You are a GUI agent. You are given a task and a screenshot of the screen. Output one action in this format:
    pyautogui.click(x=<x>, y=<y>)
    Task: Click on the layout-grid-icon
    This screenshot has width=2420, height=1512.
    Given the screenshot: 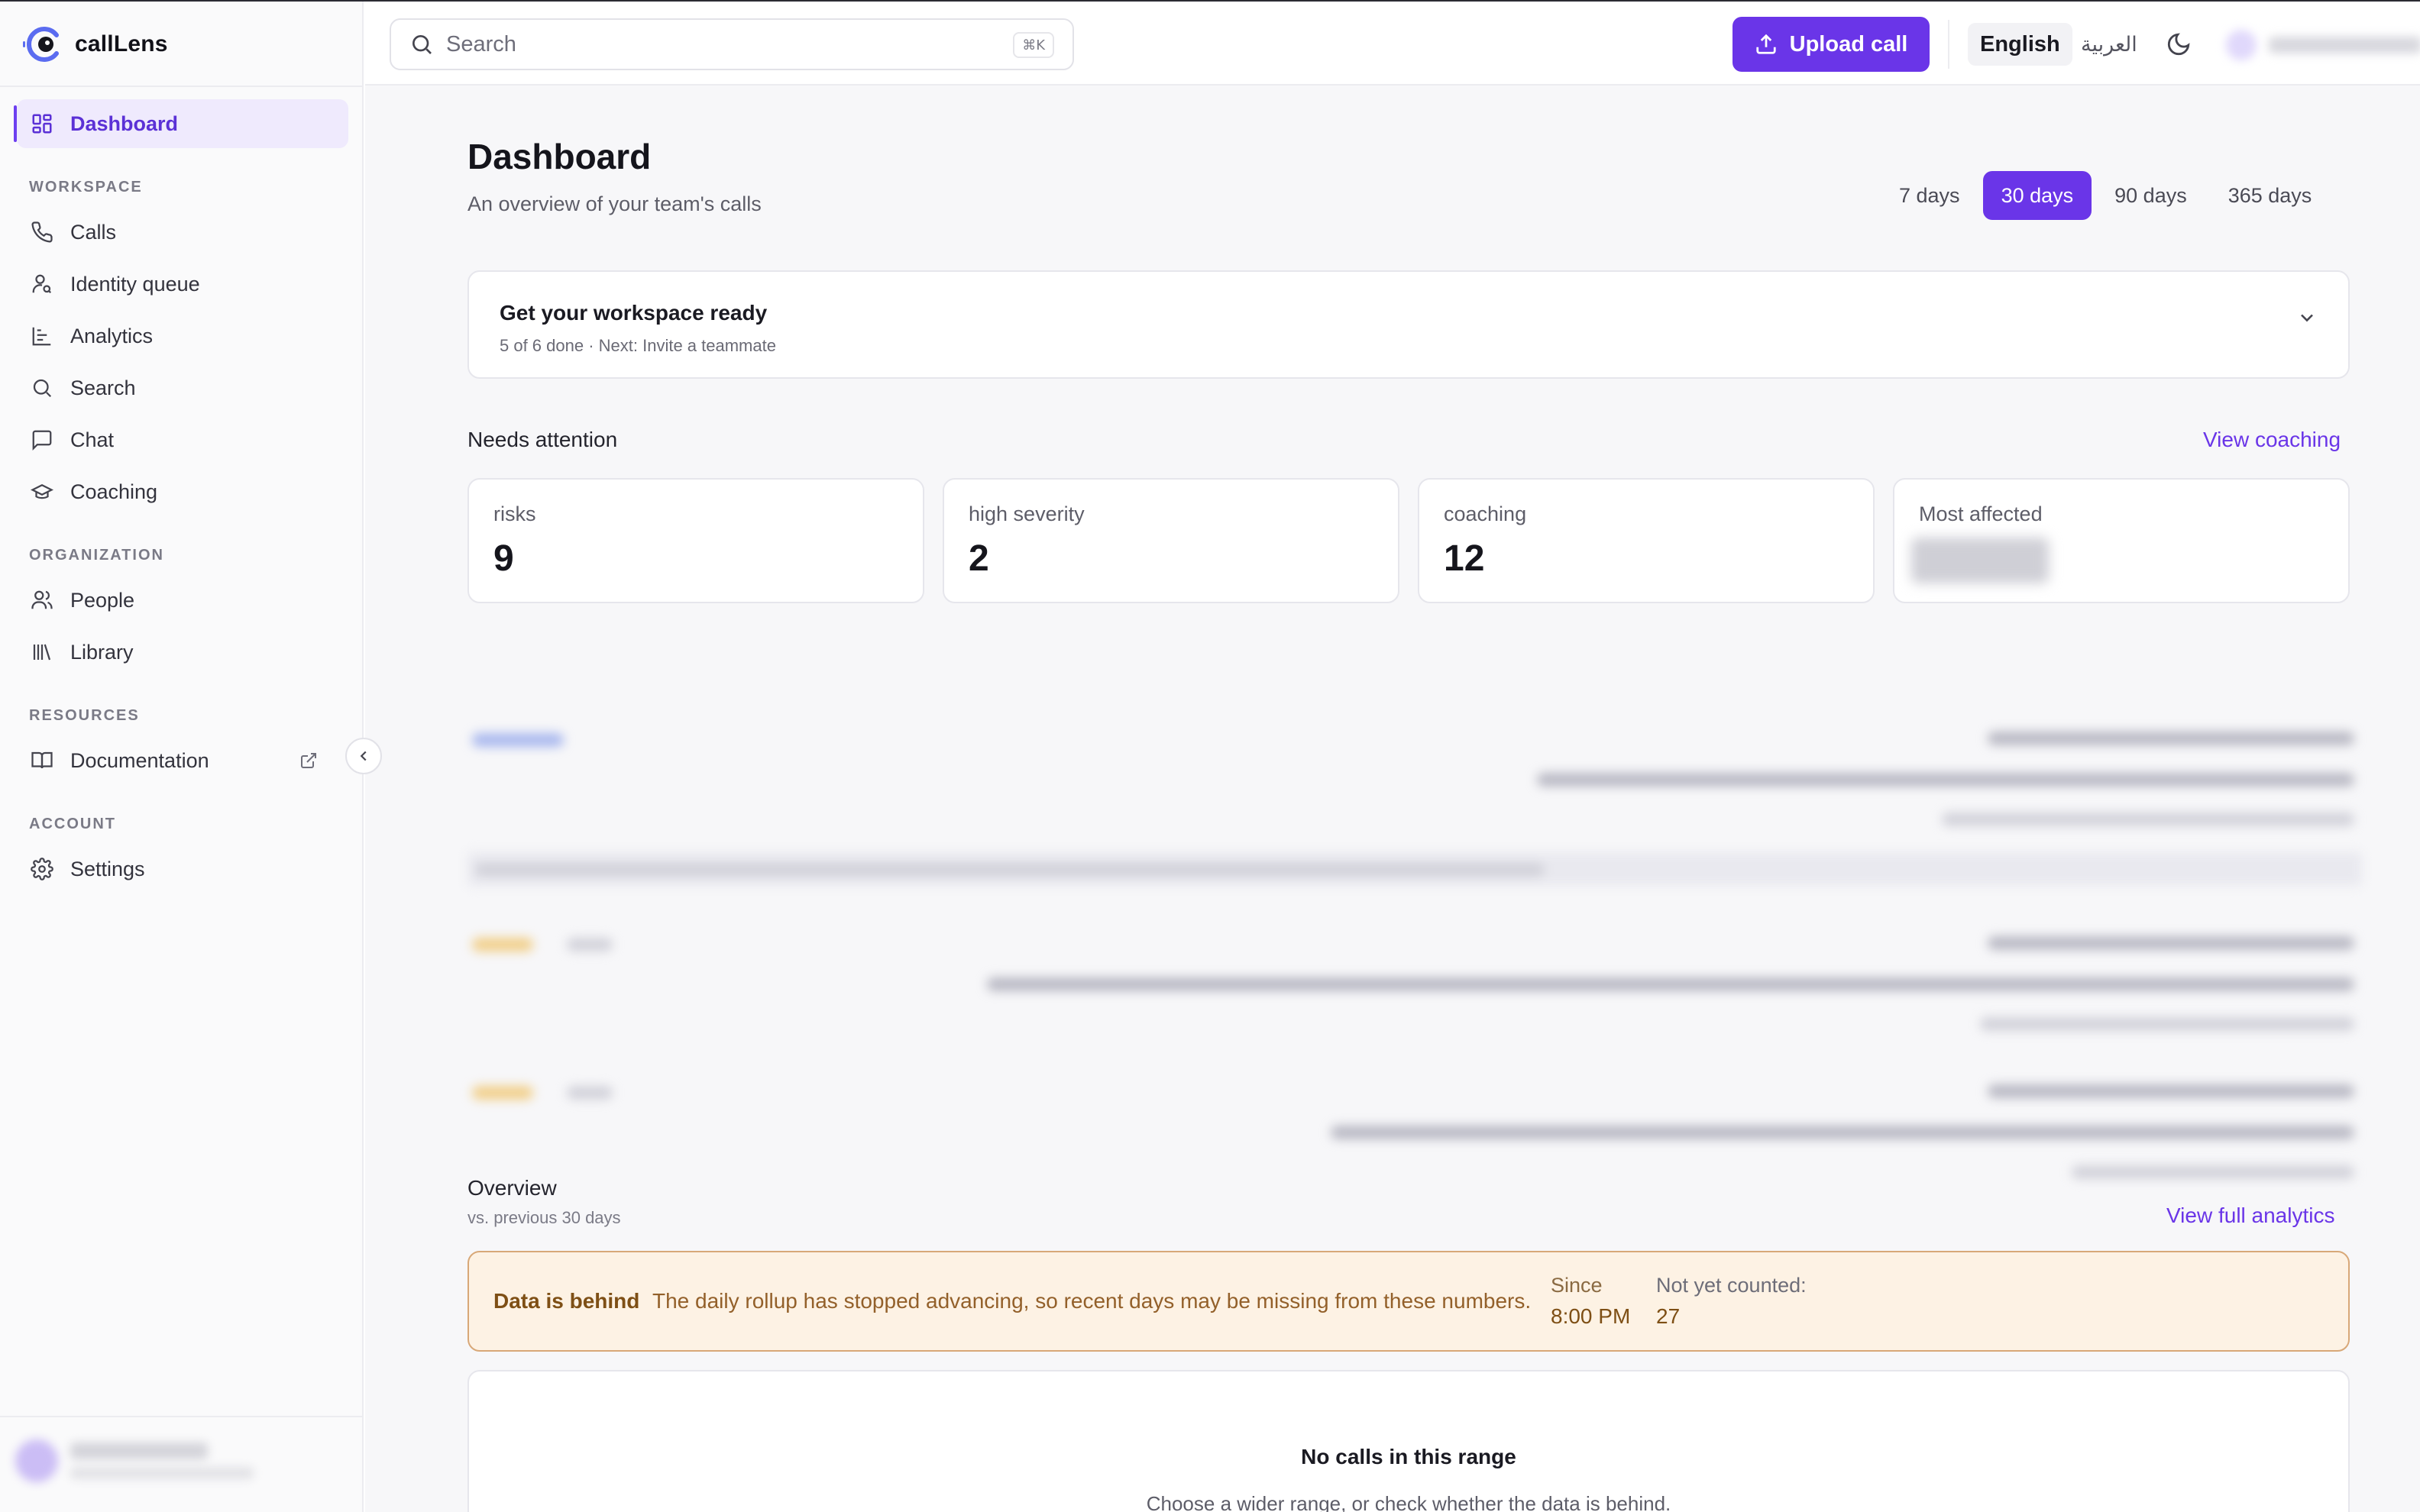 What is the action you would take?
    pyautogui.click(x=42, y=124)
    